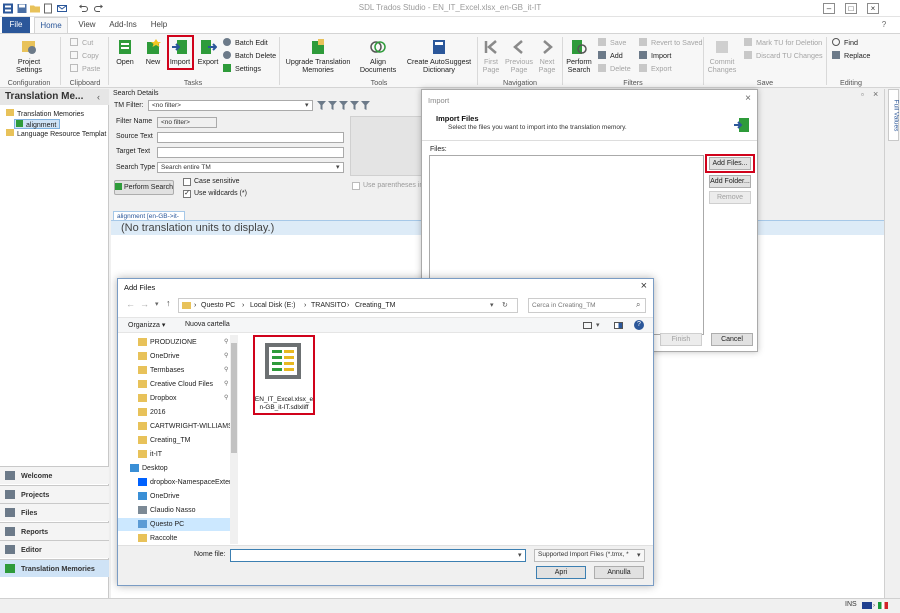 The width and height of the screenshot is (900, 613). I want to click on filter-clear-icon, so click(365, 105).